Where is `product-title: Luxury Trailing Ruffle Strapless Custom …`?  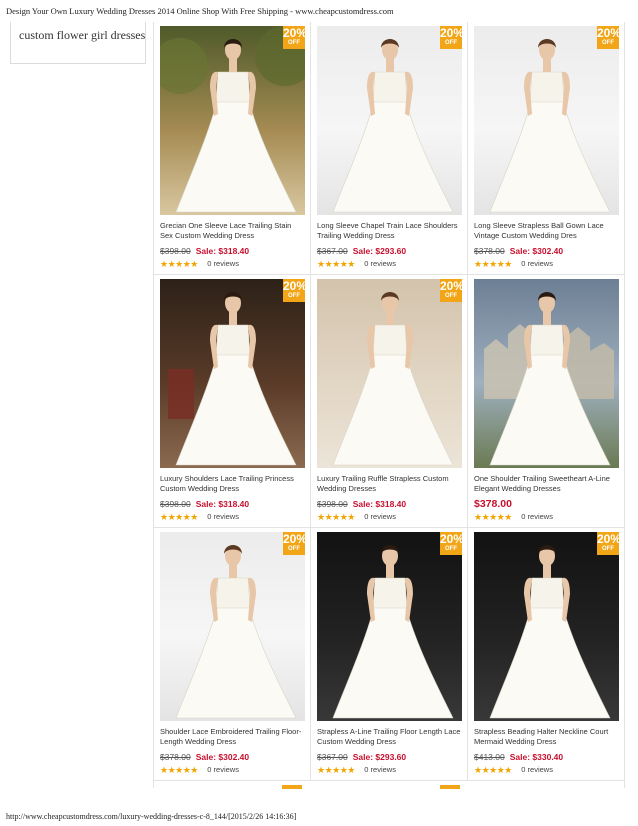 product-title: Luxury Trailing Ruffle Strapless Custom … is located at coordinates (390, 484).